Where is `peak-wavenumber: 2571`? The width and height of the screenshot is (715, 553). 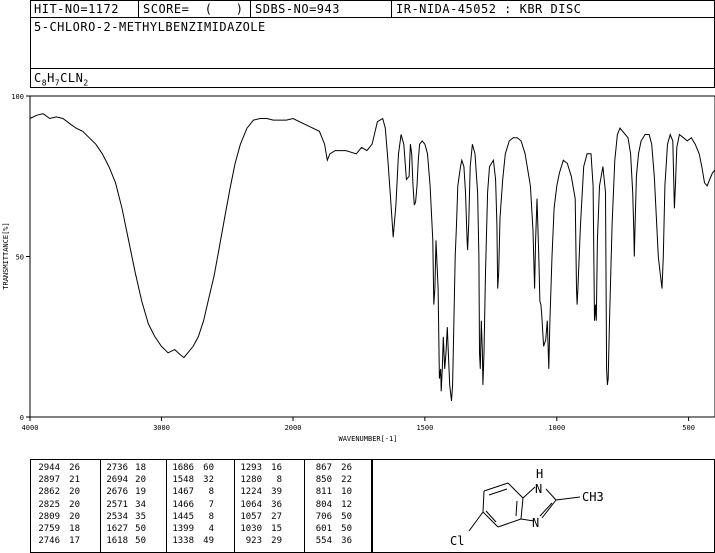
peak-wavenumber: 2571 is located at coordinates (117, 504).